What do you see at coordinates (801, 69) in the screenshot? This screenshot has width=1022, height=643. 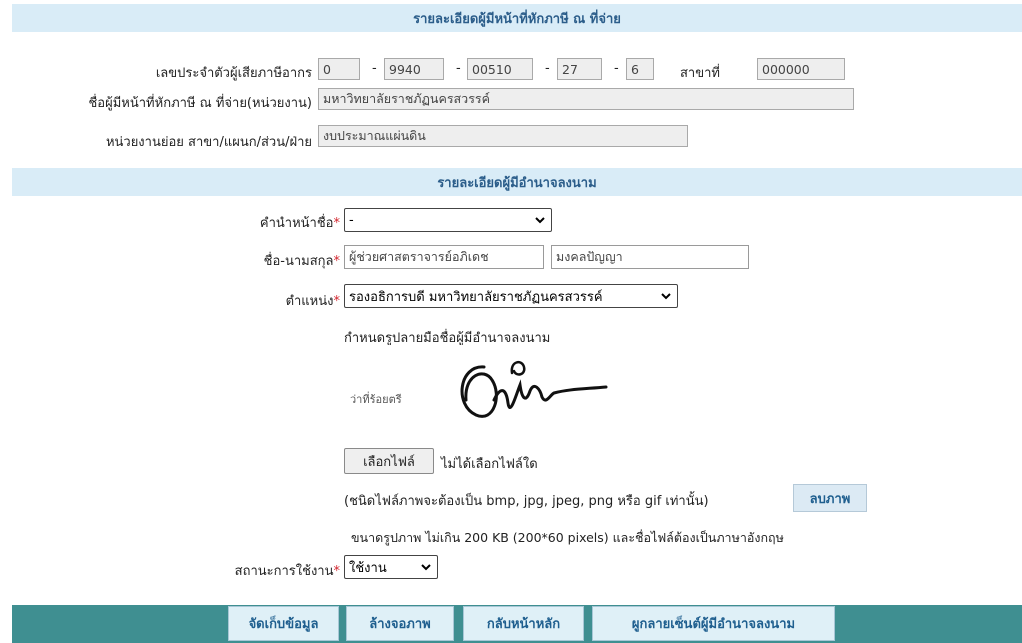 I see `branch-field: 000000` at bounding box center [801, 69].